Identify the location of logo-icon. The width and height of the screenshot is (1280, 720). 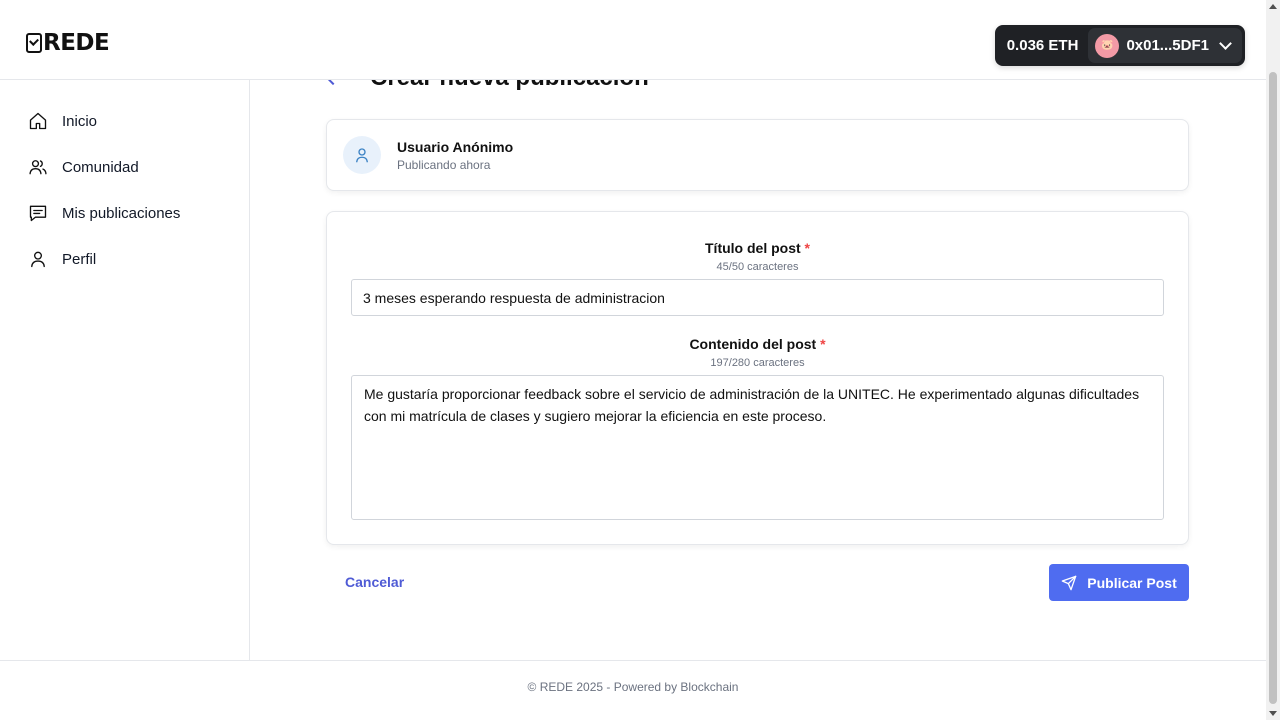
(34, 43).